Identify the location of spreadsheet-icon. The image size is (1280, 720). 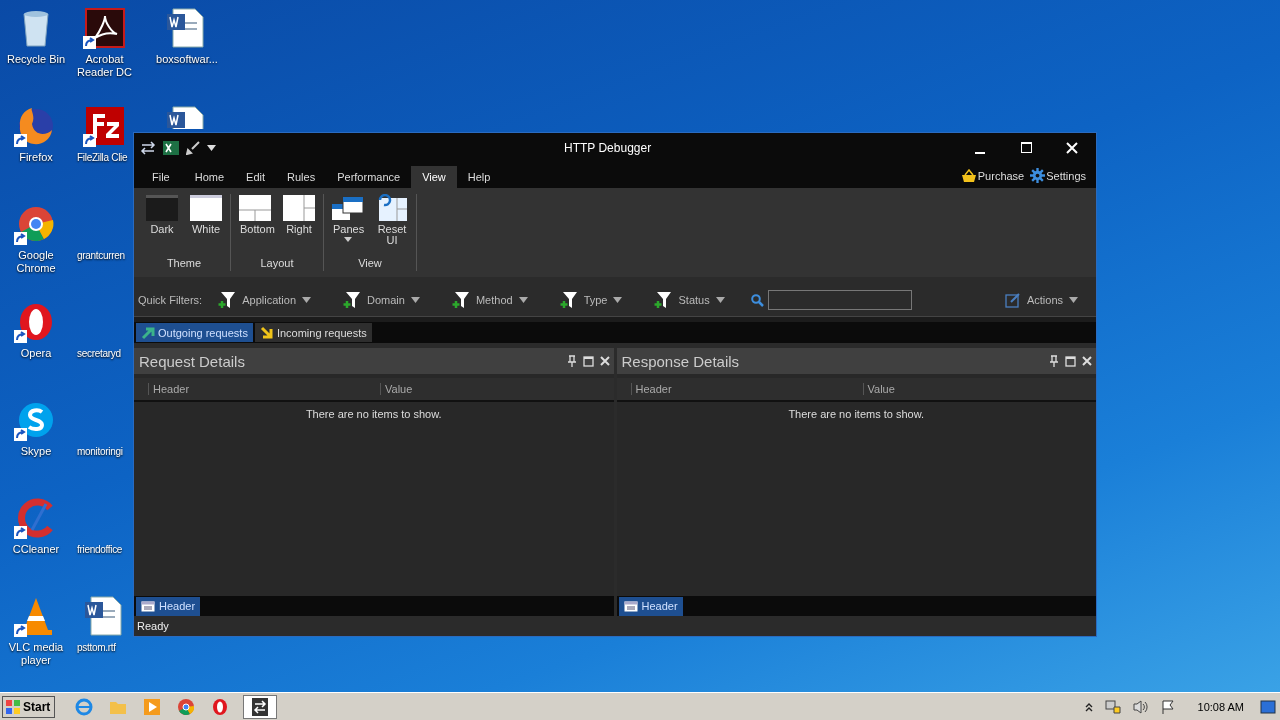
(171, 148).